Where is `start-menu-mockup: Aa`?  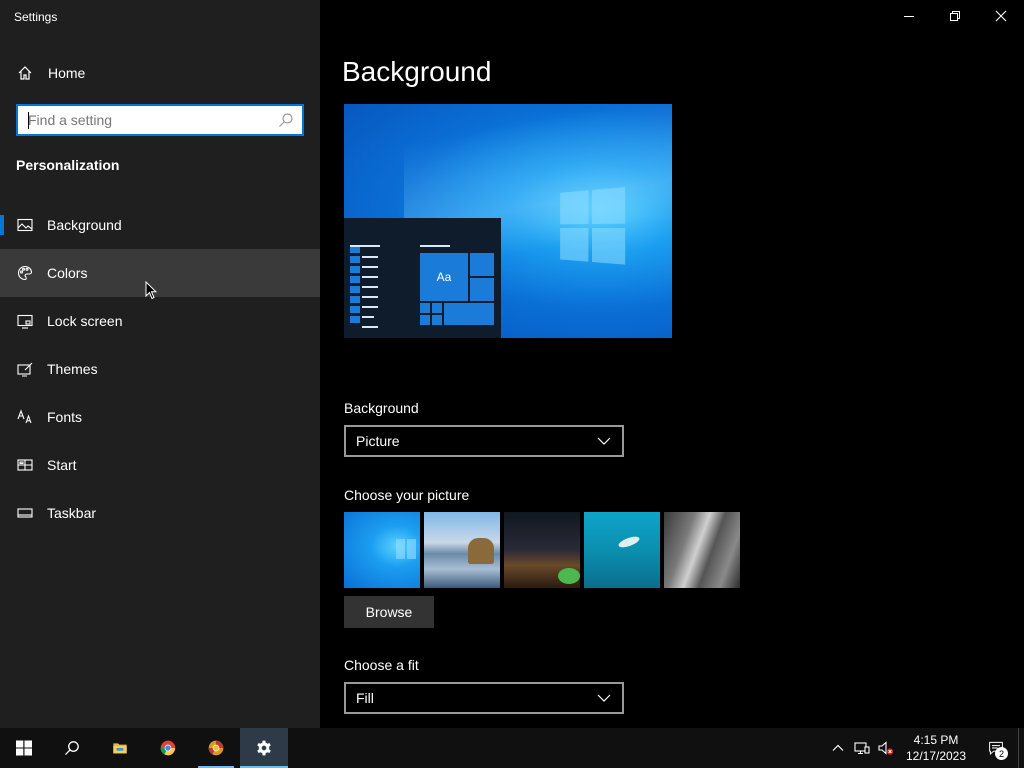
start-menu-mockup: Aa is located at coordinates (422, 278).